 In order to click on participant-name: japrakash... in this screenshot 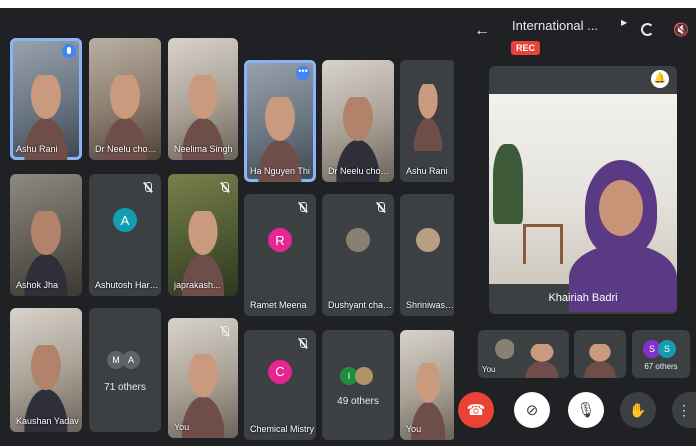, I will do `click(197, 285)`.